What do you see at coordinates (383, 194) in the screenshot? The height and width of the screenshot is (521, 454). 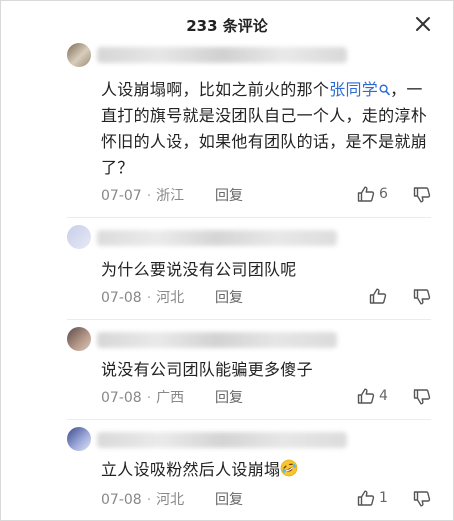 I see `like-count: 6` at bounding box center [383, 194].